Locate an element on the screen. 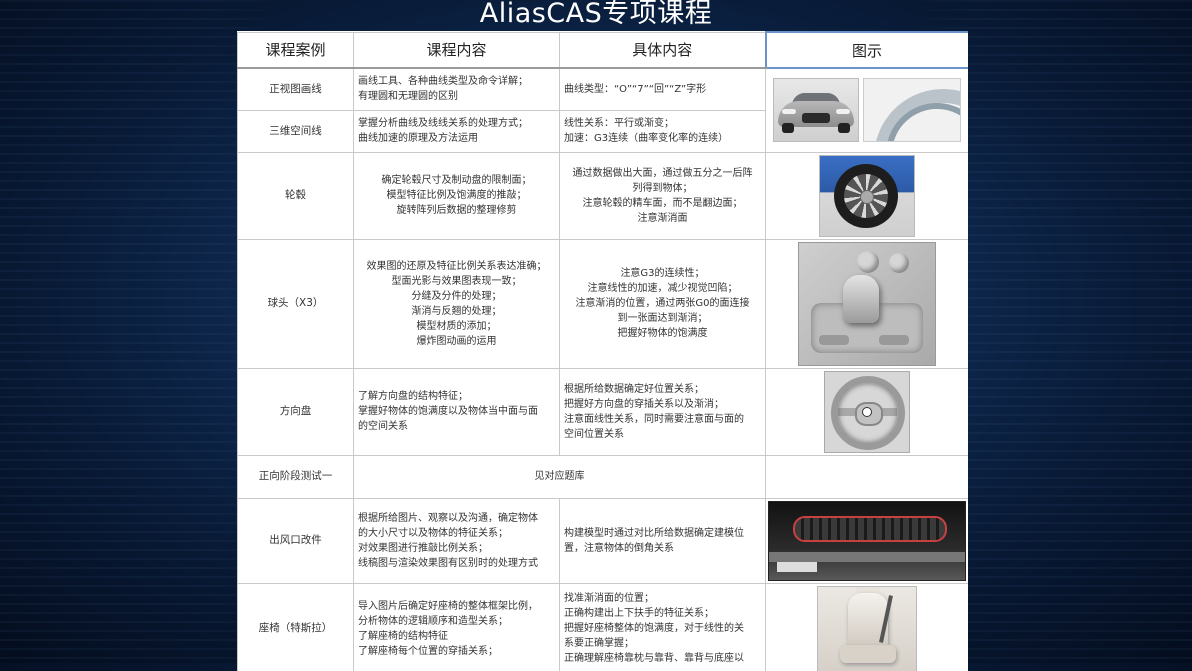 This screenshot has width=1192, height=671. content-line: 了解座椅每个位置的穿插关系； is located at coordinates (456, 651).